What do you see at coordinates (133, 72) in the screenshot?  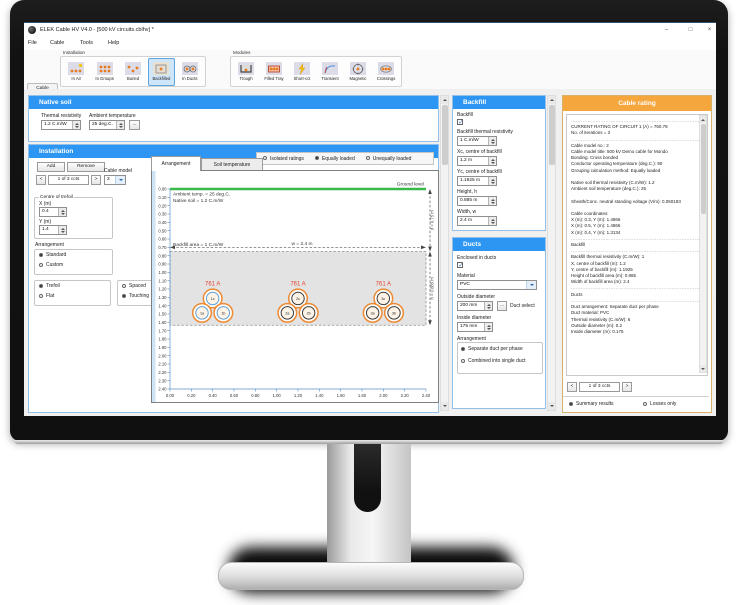 I see `toolbar-button-buried: Buried` at bounding box center [133, 72].